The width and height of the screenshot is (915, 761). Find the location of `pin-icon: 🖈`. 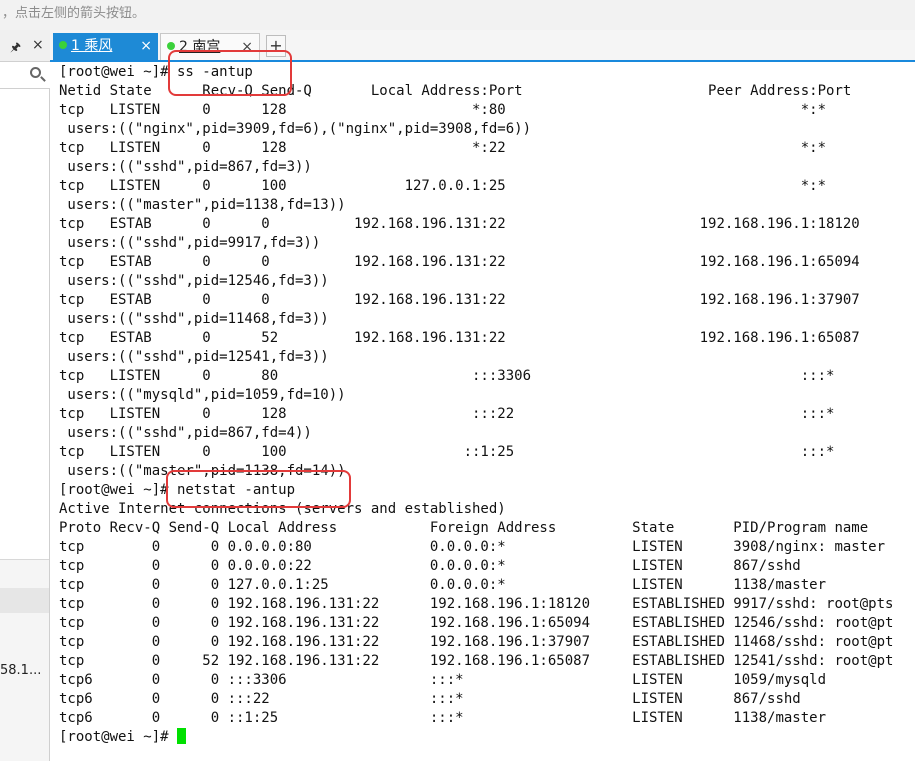

pin-icon: 🖈 is located at coordinates (15, 48).